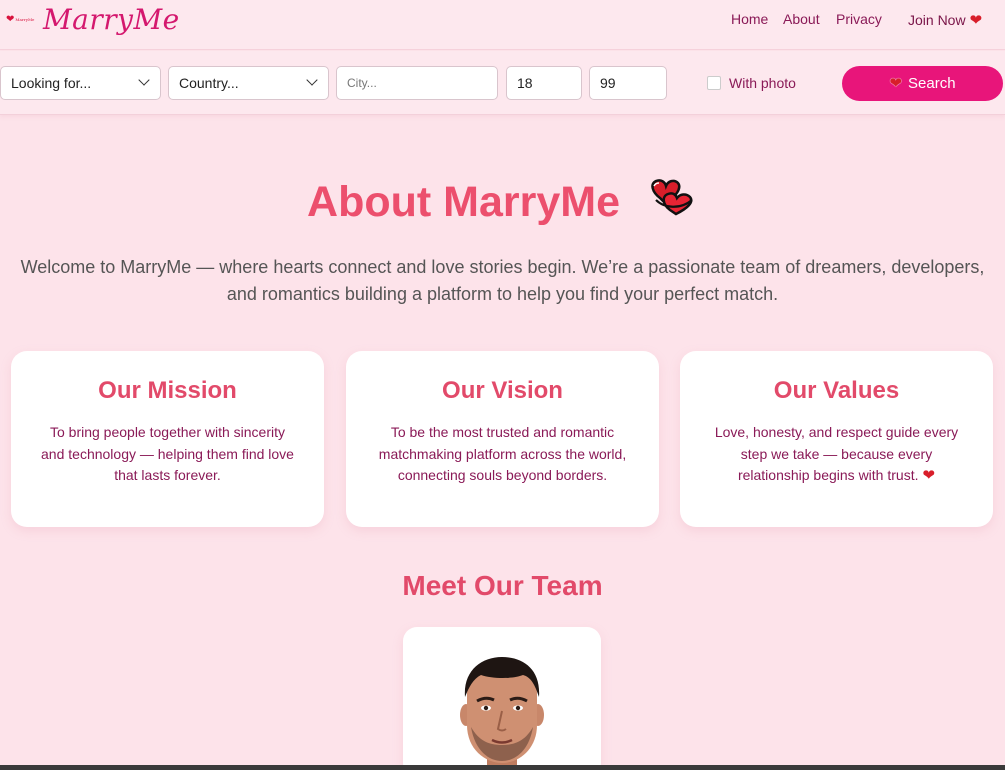  Describe the element at coordinates (762, 83) in the screenshot. I see `with-photo-label: With photo` at that location.